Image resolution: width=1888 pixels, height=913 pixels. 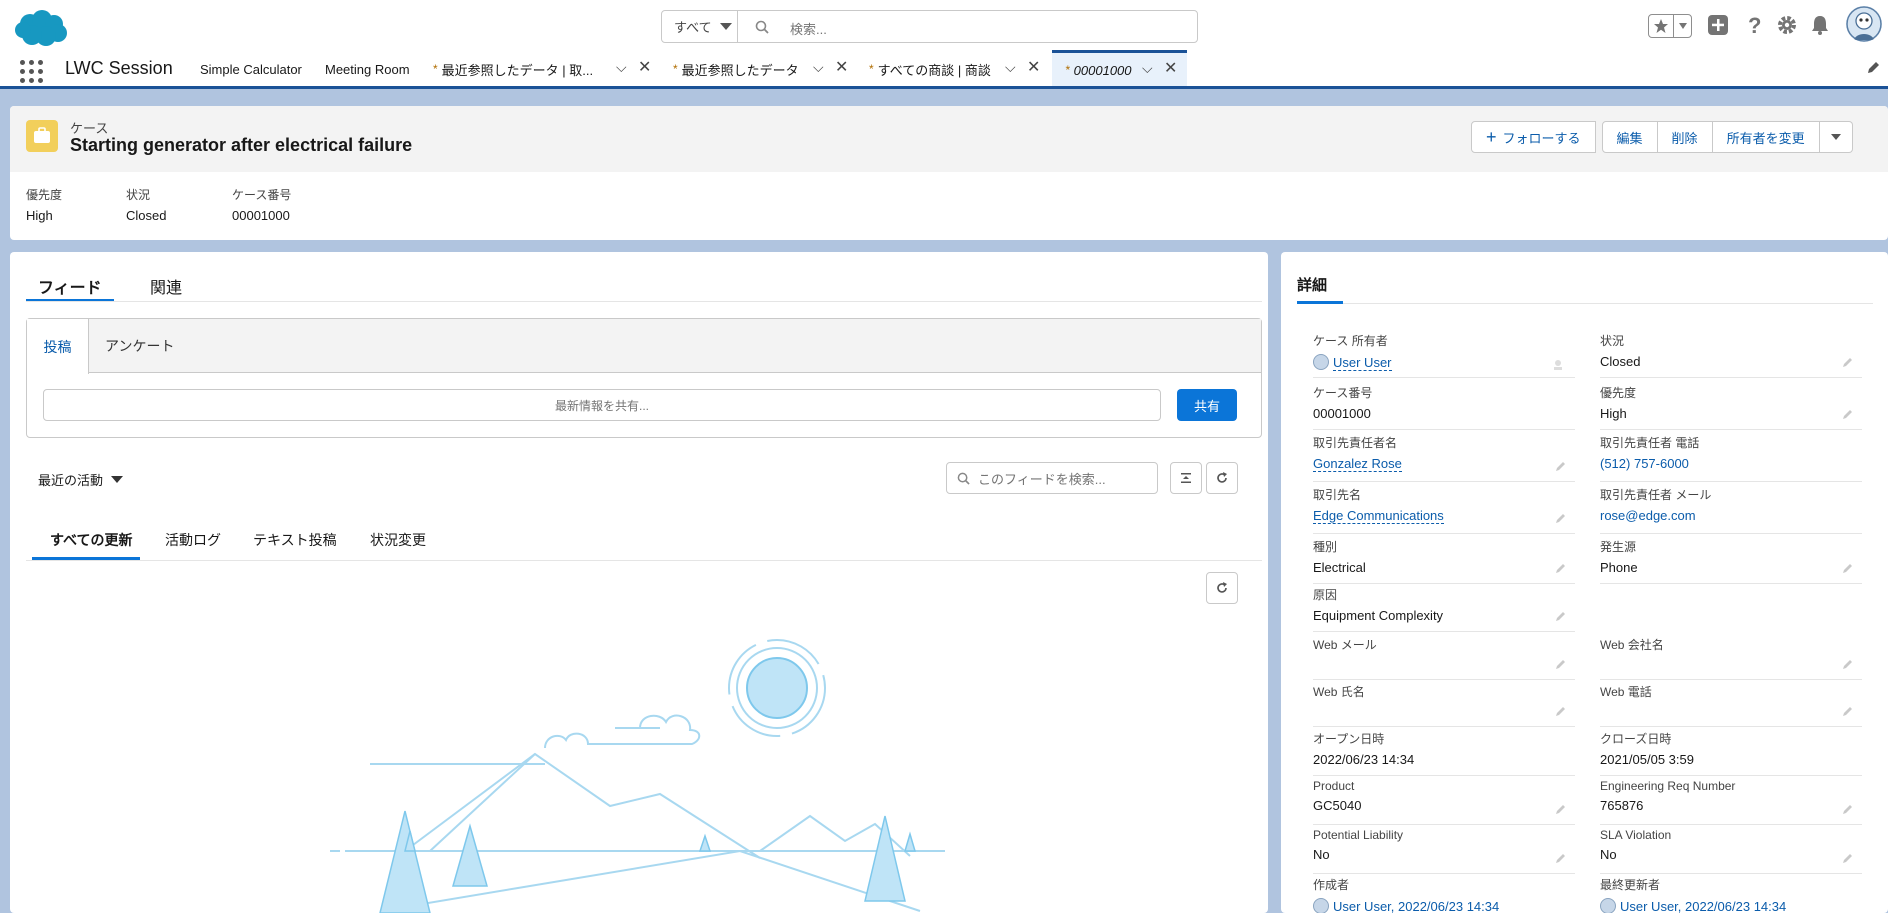 What do you see at coordinates (1444, 561) in the screenshot?
I see `field-type: 種別 Electrical` at bounding box center [1444, 561].